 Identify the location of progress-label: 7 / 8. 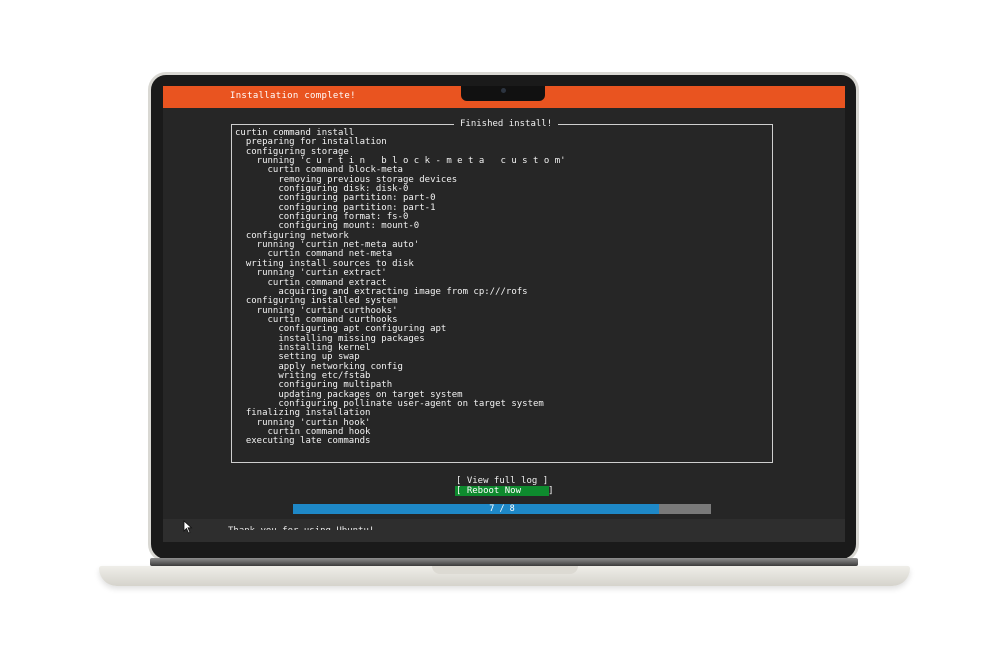
(502, 509).